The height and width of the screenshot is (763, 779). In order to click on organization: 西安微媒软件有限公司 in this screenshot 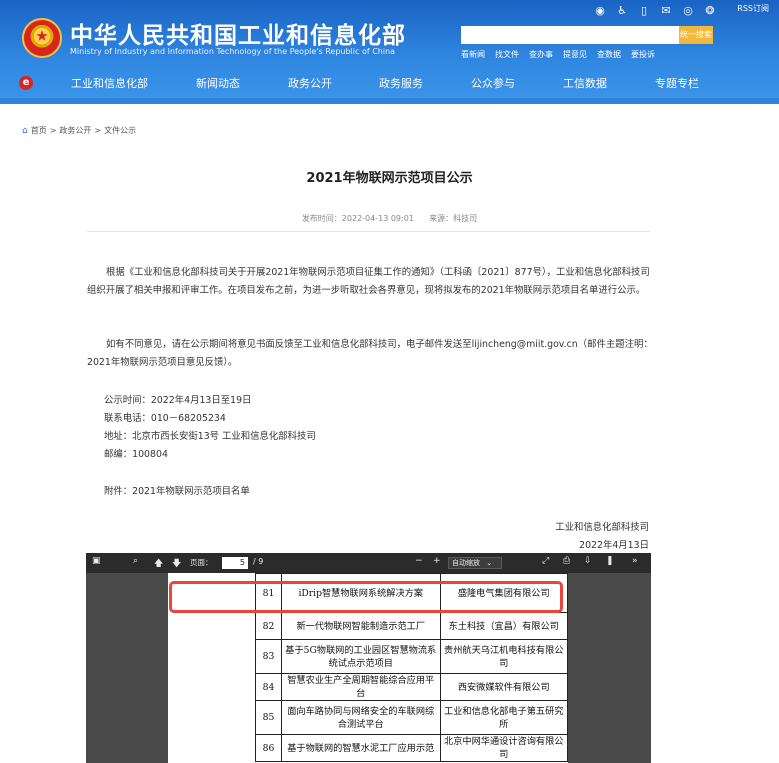, I will do `click(503, 687)`.